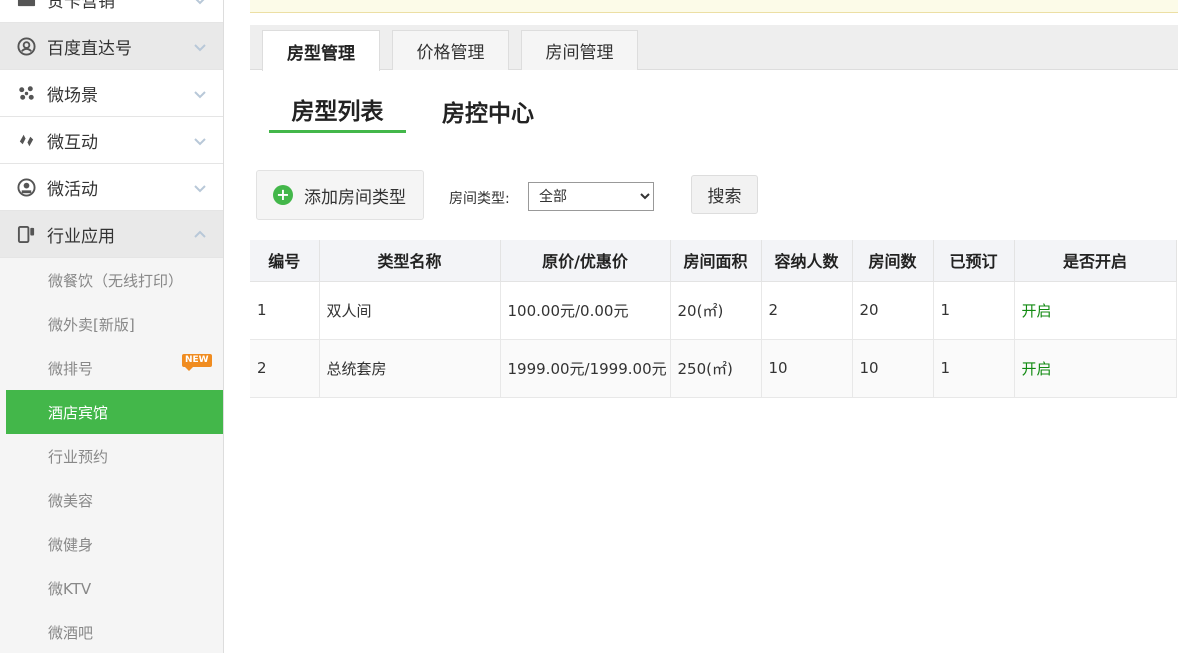 The image size is (1178, 653). I want to click on submenu-item-booking: 行业预约, so click(111, 456).